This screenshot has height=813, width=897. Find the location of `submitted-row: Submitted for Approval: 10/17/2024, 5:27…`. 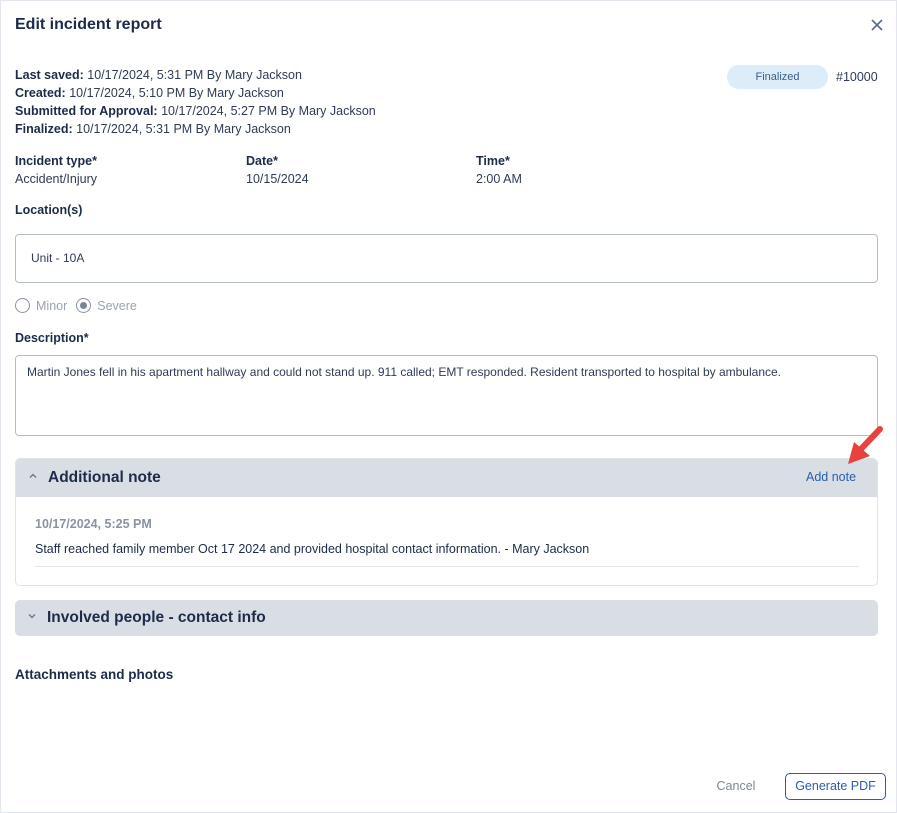

submitted-row: Submitted for Approval: 10/17/2024, 5:27… is located at coordinates (195, 111).